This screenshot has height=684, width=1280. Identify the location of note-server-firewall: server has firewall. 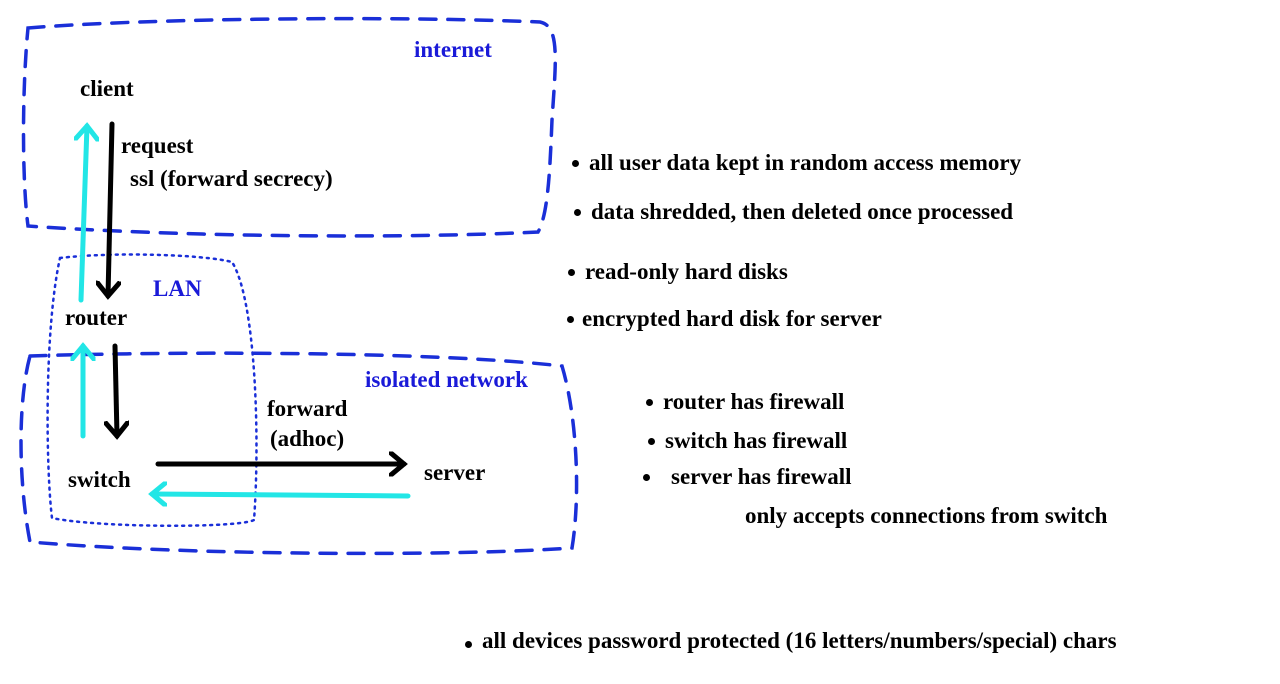
(747, 477).